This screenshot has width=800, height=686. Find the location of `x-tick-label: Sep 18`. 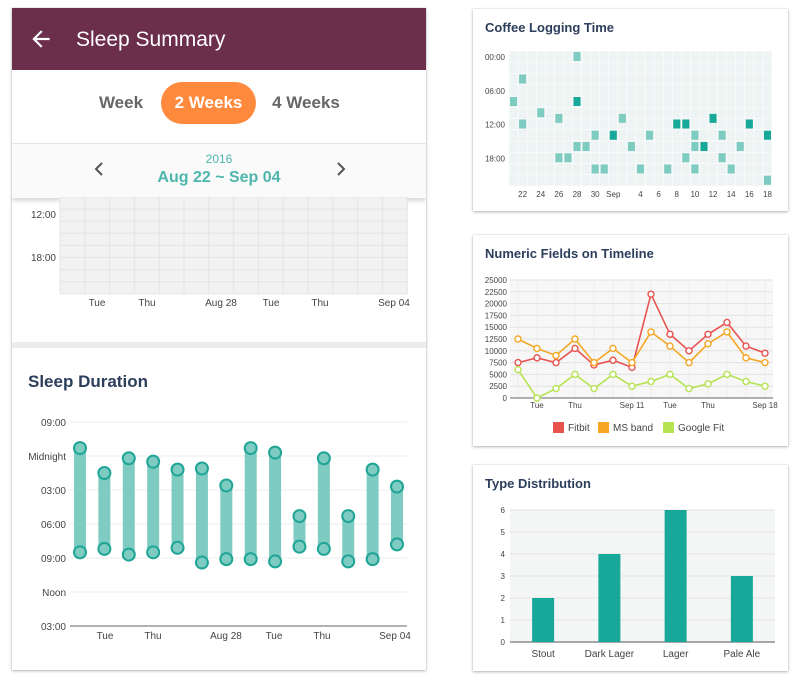

x-tick-label: Sep 18 is located at coordinates (765, 405).